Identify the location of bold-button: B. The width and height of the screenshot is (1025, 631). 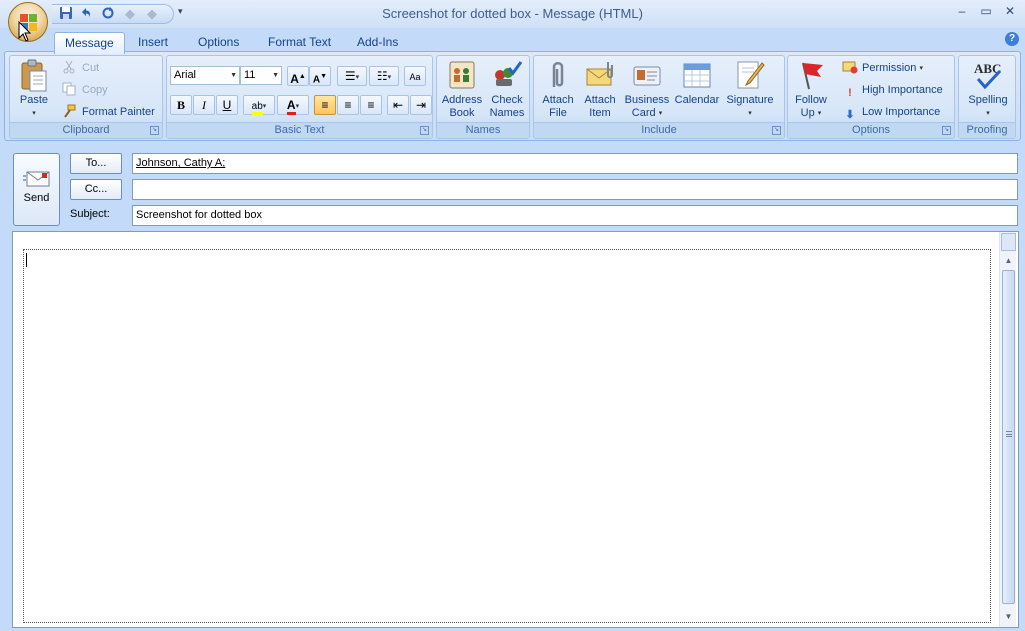
(181, 105).